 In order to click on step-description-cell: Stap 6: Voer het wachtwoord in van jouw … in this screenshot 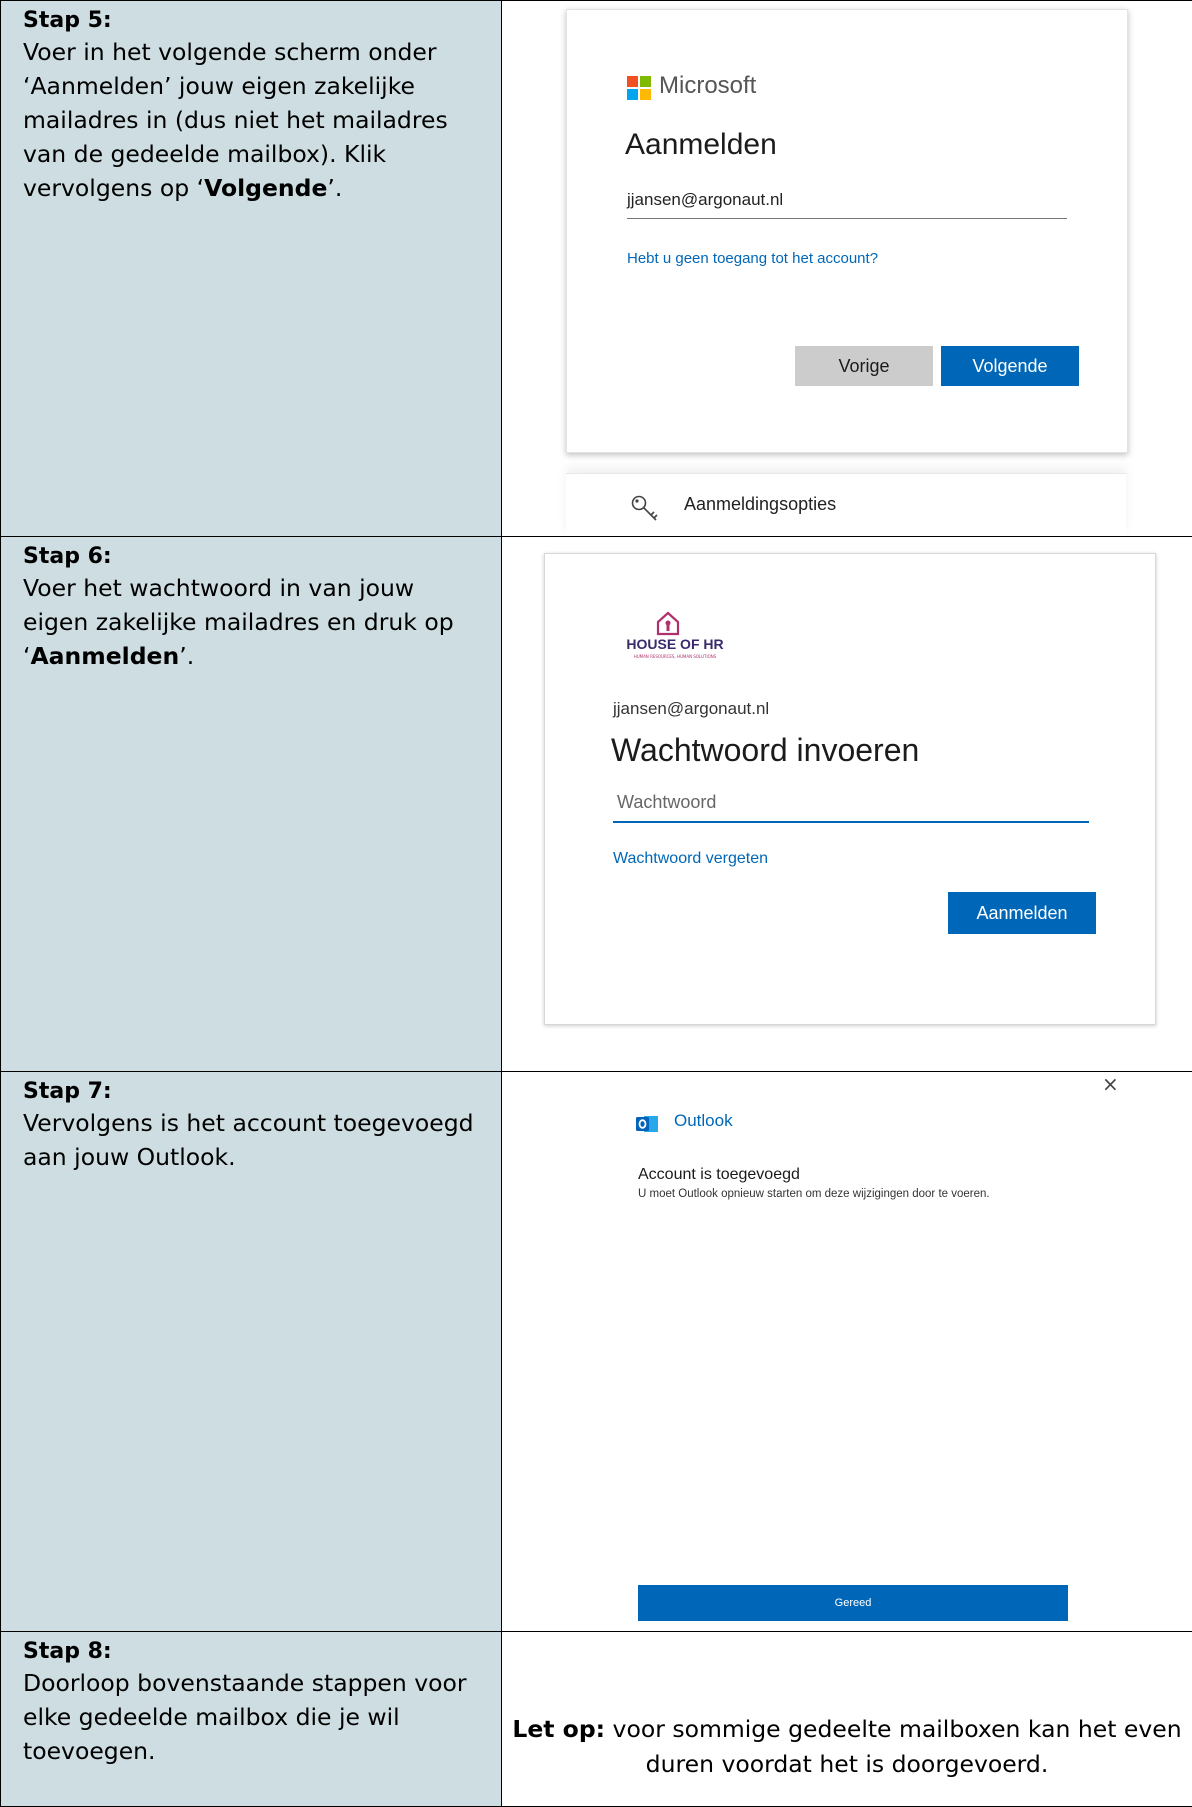, I will do `click(251, 804)`.